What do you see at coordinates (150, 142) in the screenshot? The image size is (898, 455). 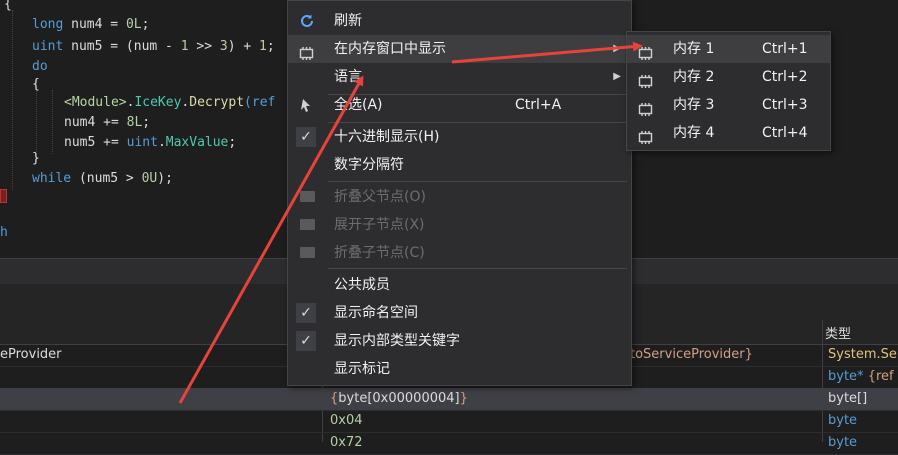 I see `code-line-7: num5 += uint.MaxValue;` at bounding box center [150, 142].